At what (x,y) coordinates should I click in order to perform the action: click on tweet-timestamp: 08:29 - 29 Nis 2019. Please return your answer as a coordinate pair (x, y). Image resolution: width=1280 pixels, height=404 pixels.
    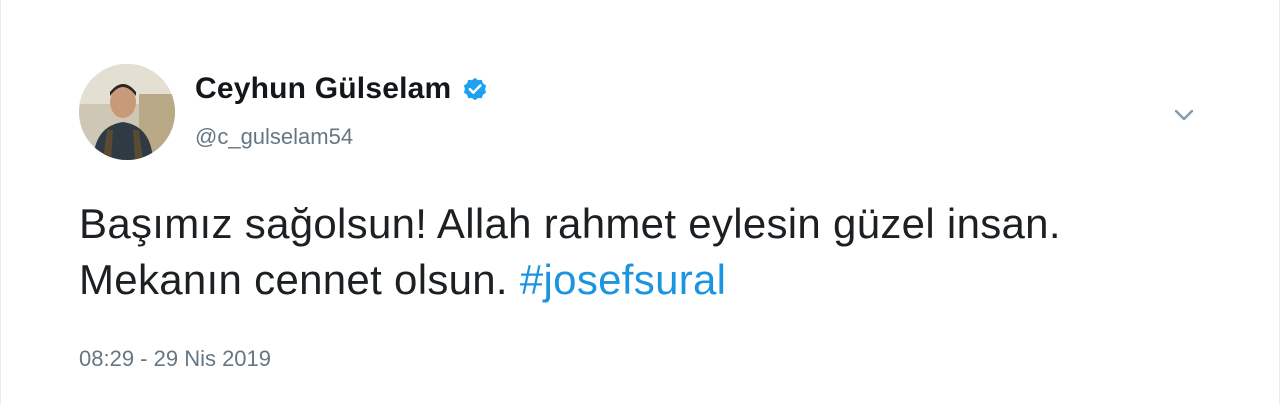
    Looking at the image, I should click on (175, 359).